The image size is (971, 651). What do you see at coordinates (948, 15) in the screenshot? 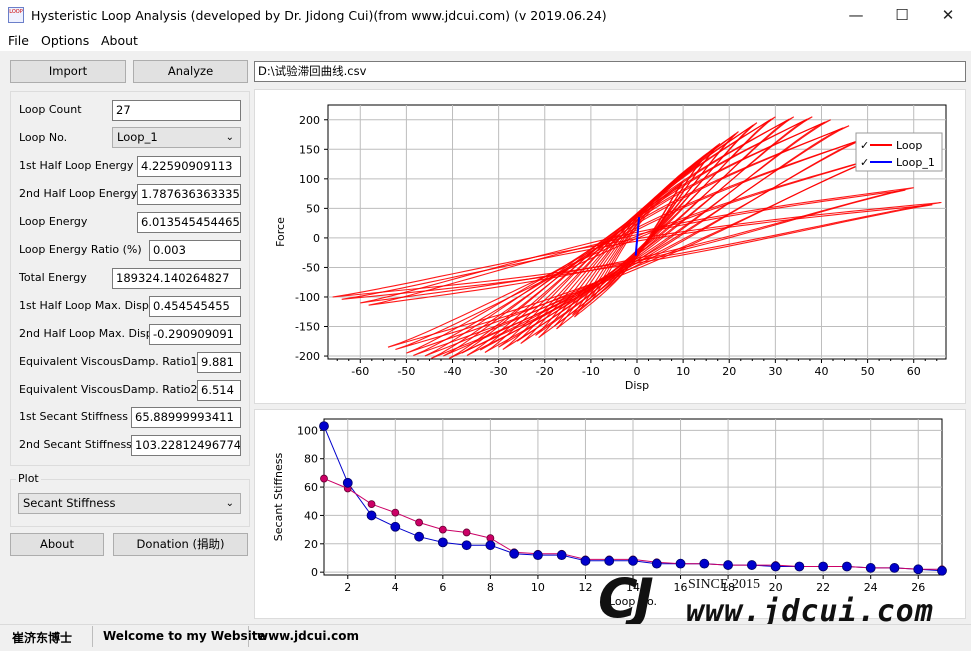
I see `close-button: ✕` at bounding box center [948, 15].